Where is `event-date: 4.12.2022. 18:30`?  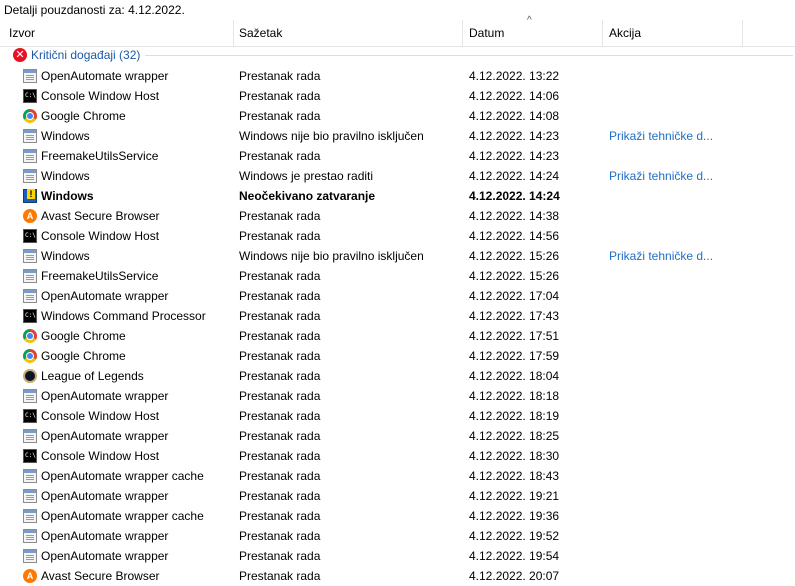 event-date: 4.12.2022. 18:30 is located at coordinates (514, 456).